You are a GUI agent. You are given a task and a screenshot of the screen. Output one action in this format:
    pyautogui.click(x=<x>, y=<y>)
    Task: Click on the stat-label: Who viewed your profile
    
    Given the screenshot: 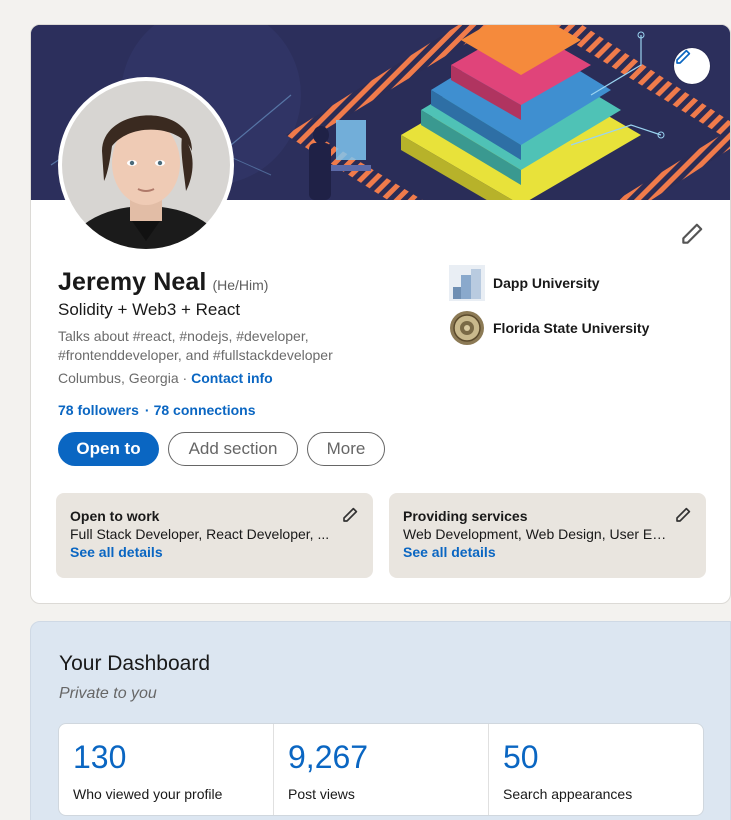 What is the action you would take?
    pyautogui.click(x=148, y=794)
    